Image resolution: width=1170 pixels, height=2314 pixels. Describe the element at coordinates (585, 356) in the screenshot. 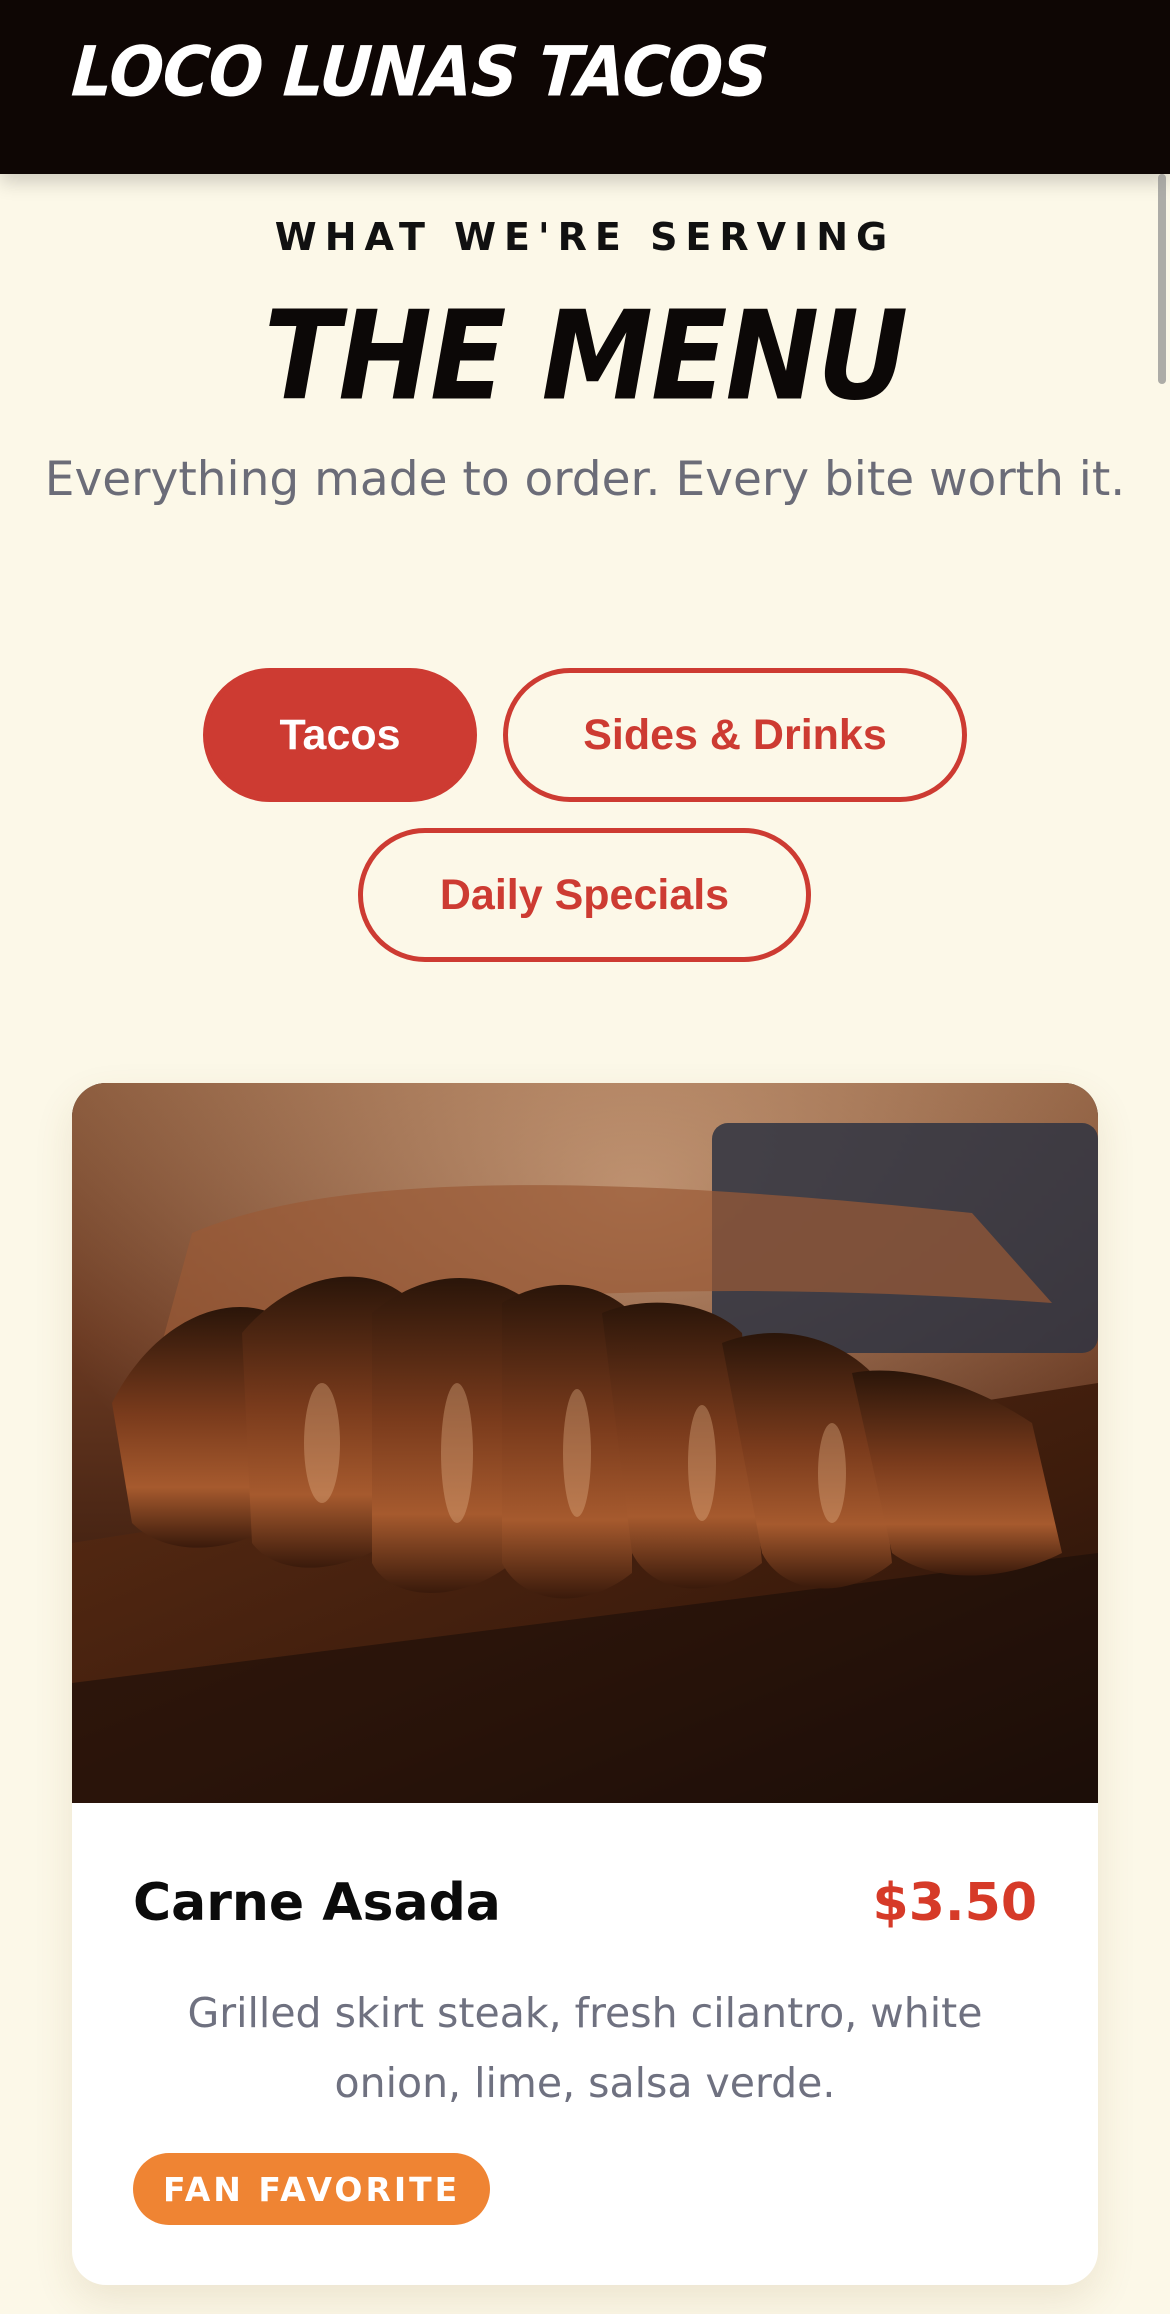

I see `page-title: THE MENU` at that location.